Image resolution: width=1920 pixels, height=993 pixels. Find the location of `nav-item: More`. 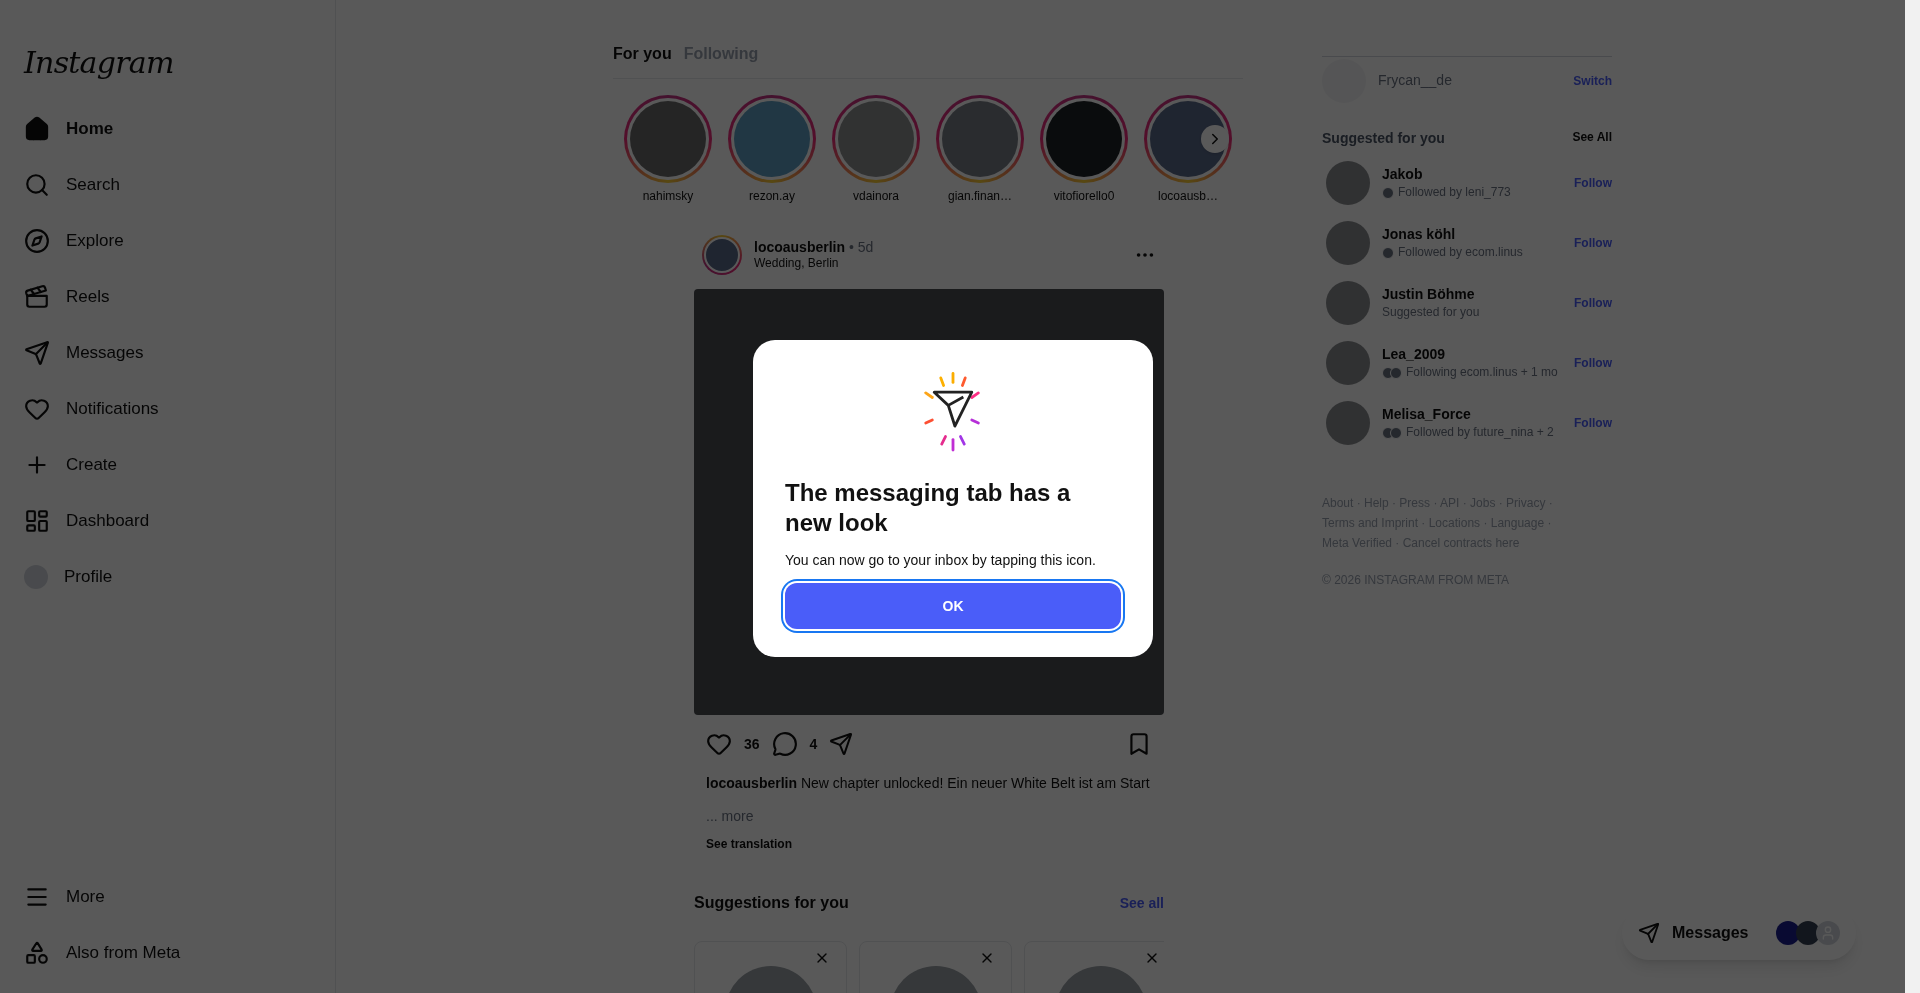

nav-item: More is located at coordinates (167, 897).